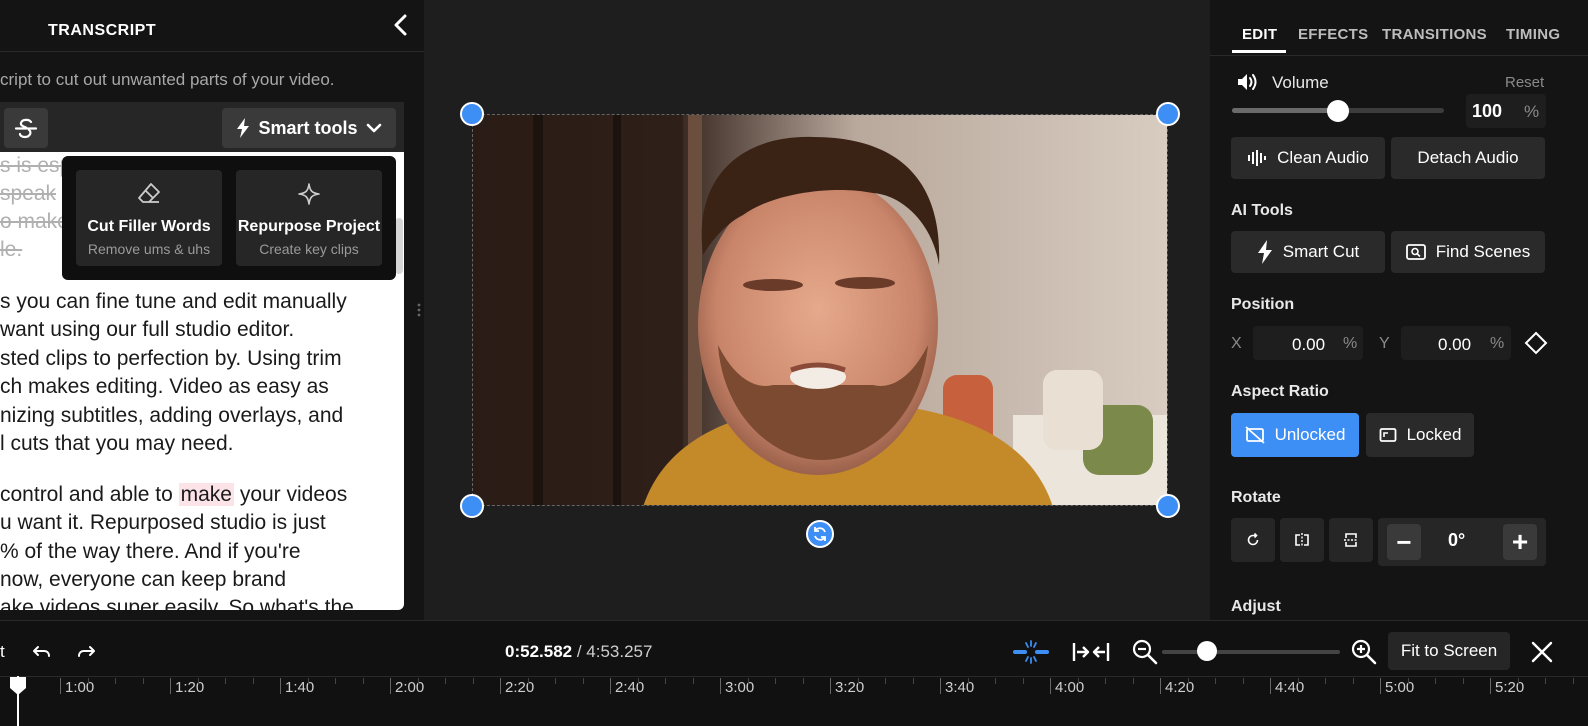  What do you see at coordinates (1400, 687) in the screenshot?
I see `ruler-tick-label: 5:00` at bounding box center [1400, 687].